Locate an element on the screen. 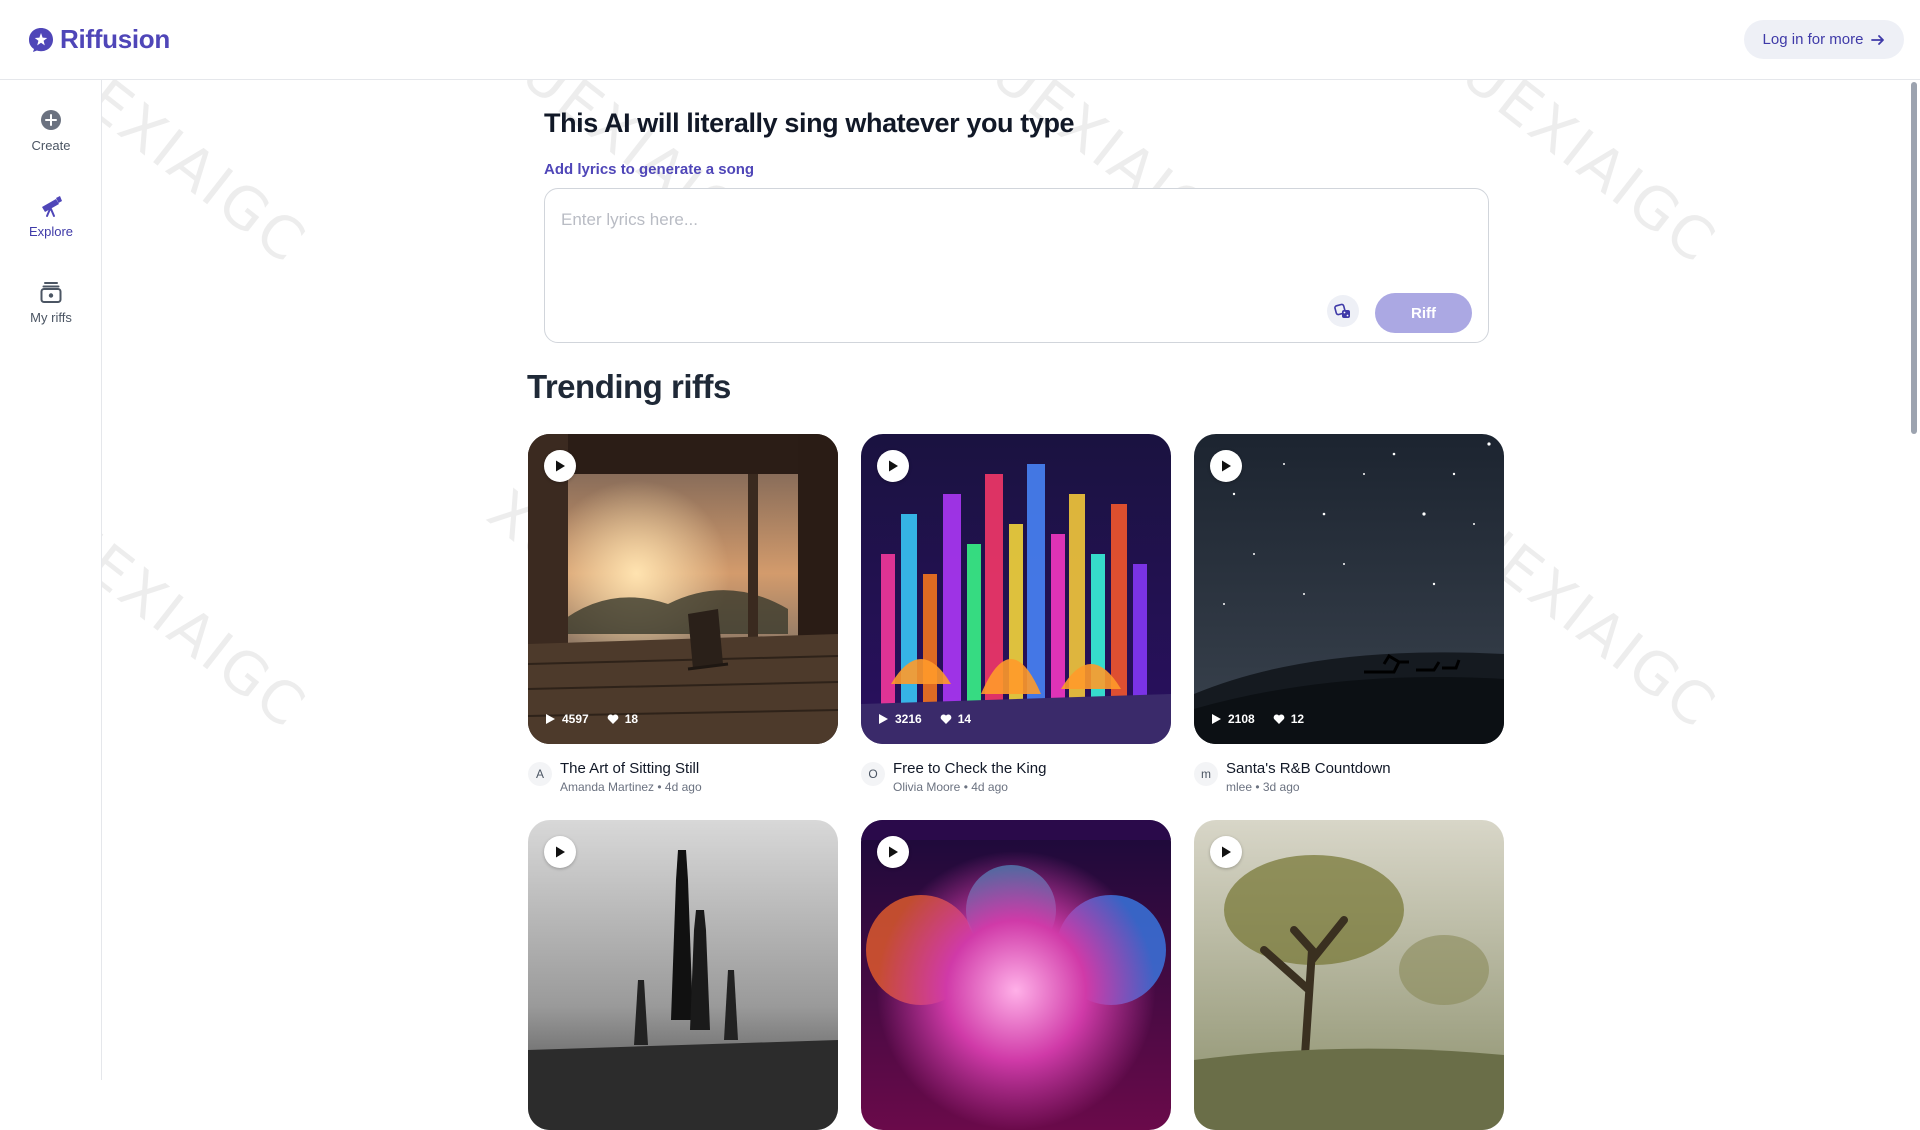 The height and width of the screenshot is (1130, 1920). random-lyrics-button is located at coordinates (1343, 311).